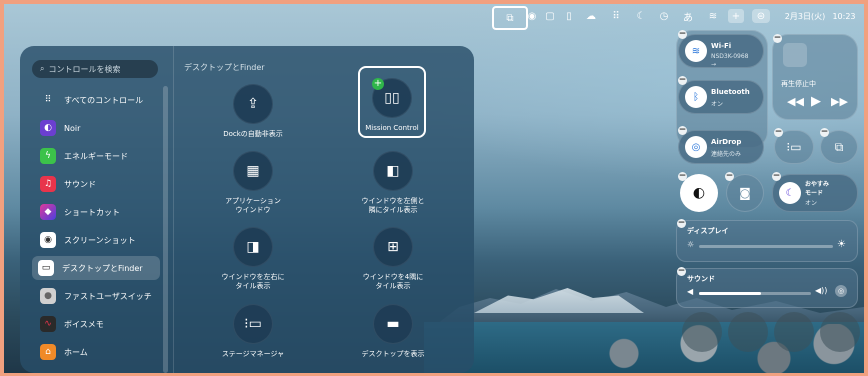 This screenshot has width=868, height=376. What do you see at coordinates (690, 291) in the screenshot?
I see `volume-low-icon: ◀` at bounding box center [690, 291].